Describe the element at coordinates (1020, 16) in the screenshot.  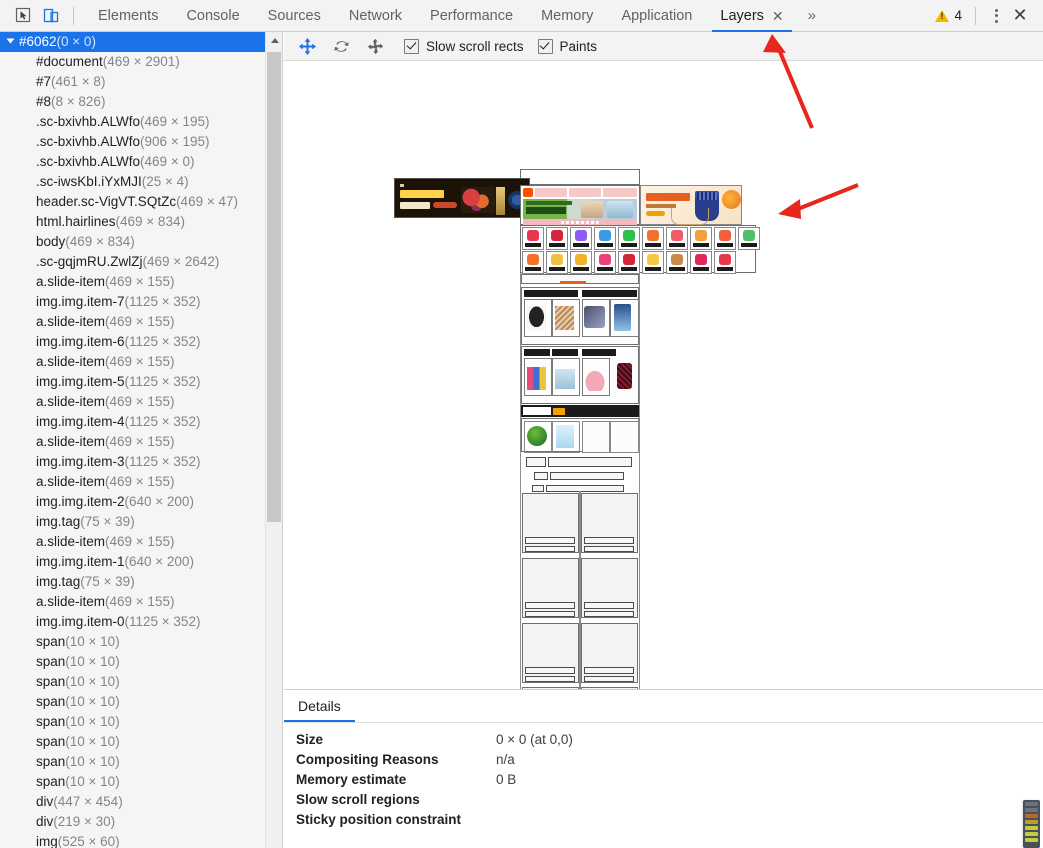
I see `close-devtools-icon: ✕` at that location.